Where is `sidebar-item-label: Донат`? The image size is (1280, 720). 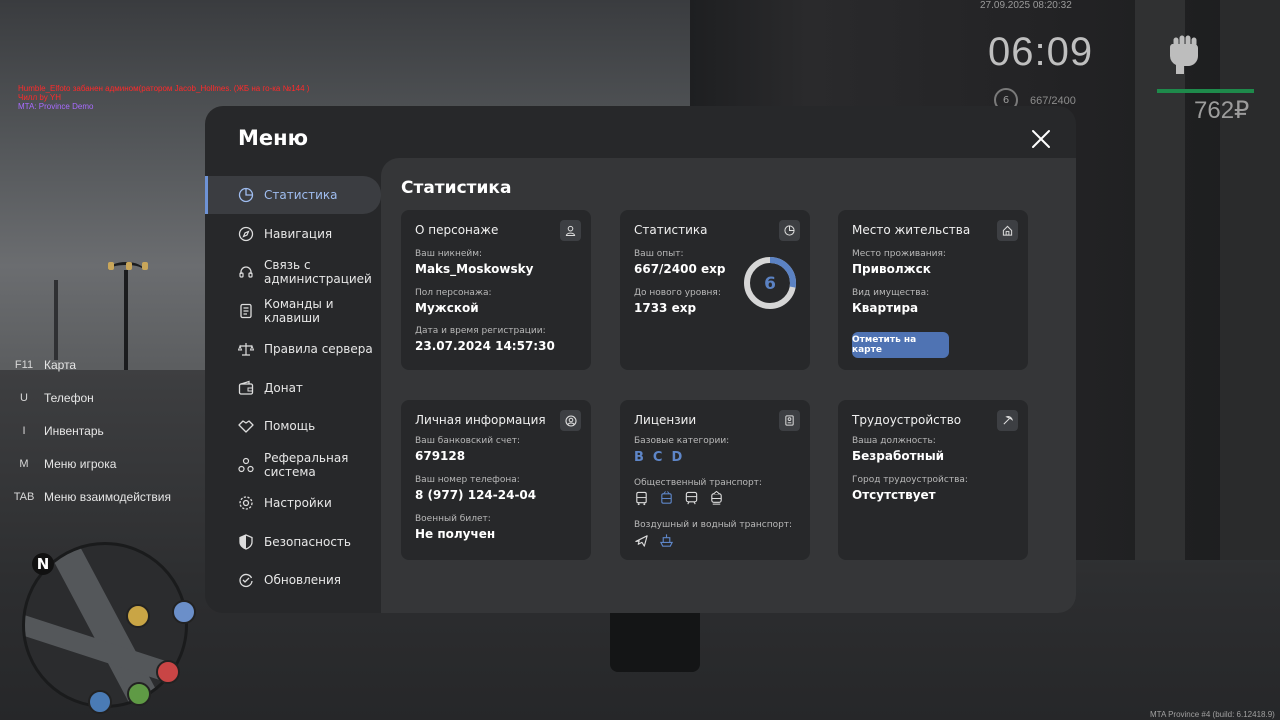 sidebar-item-label: Донат is located at coordinates (283, 387).